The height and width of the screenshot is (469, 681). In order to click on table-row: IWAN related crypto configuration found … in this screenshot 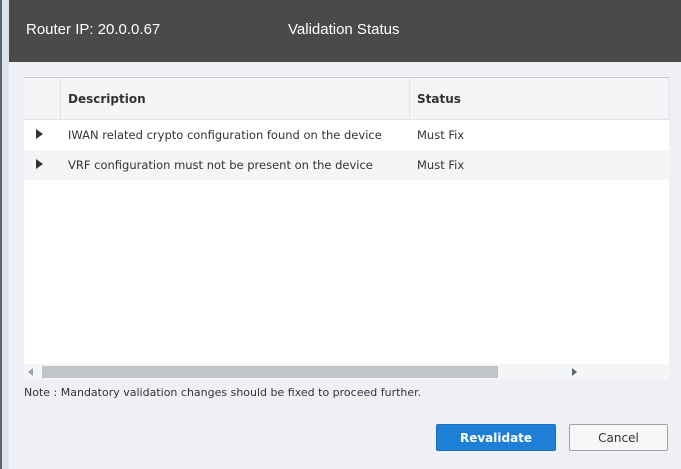, I will do `click(346, 135)`.